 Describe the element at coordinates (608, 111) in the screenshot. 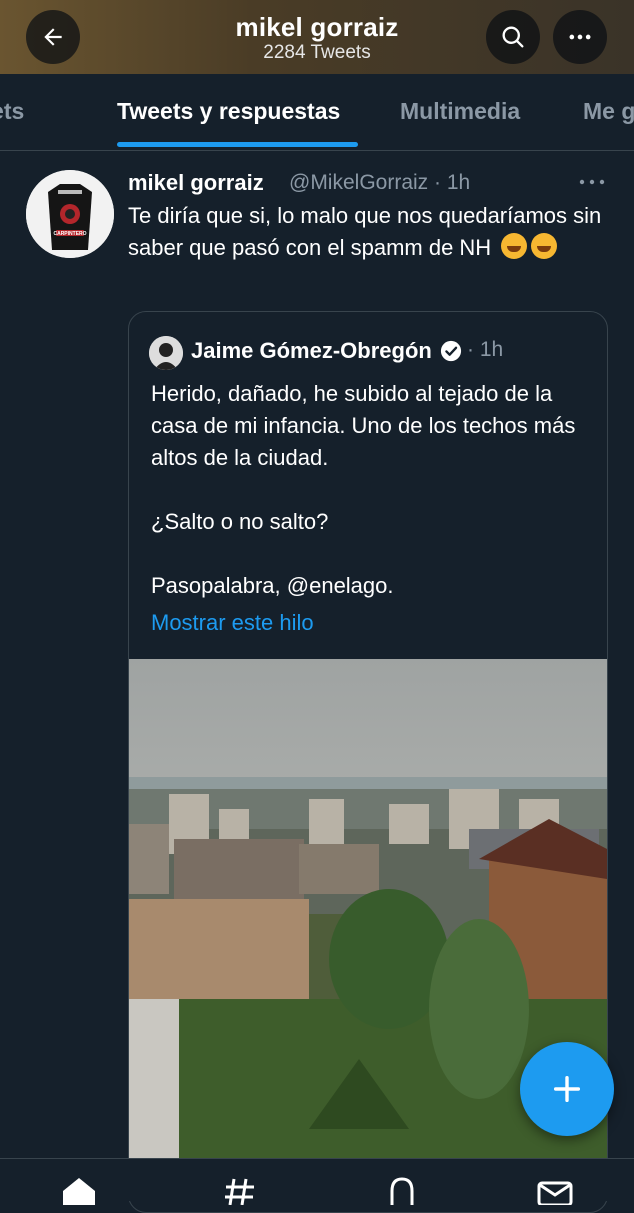

I see `tab-likes: Me gusta` at that location.